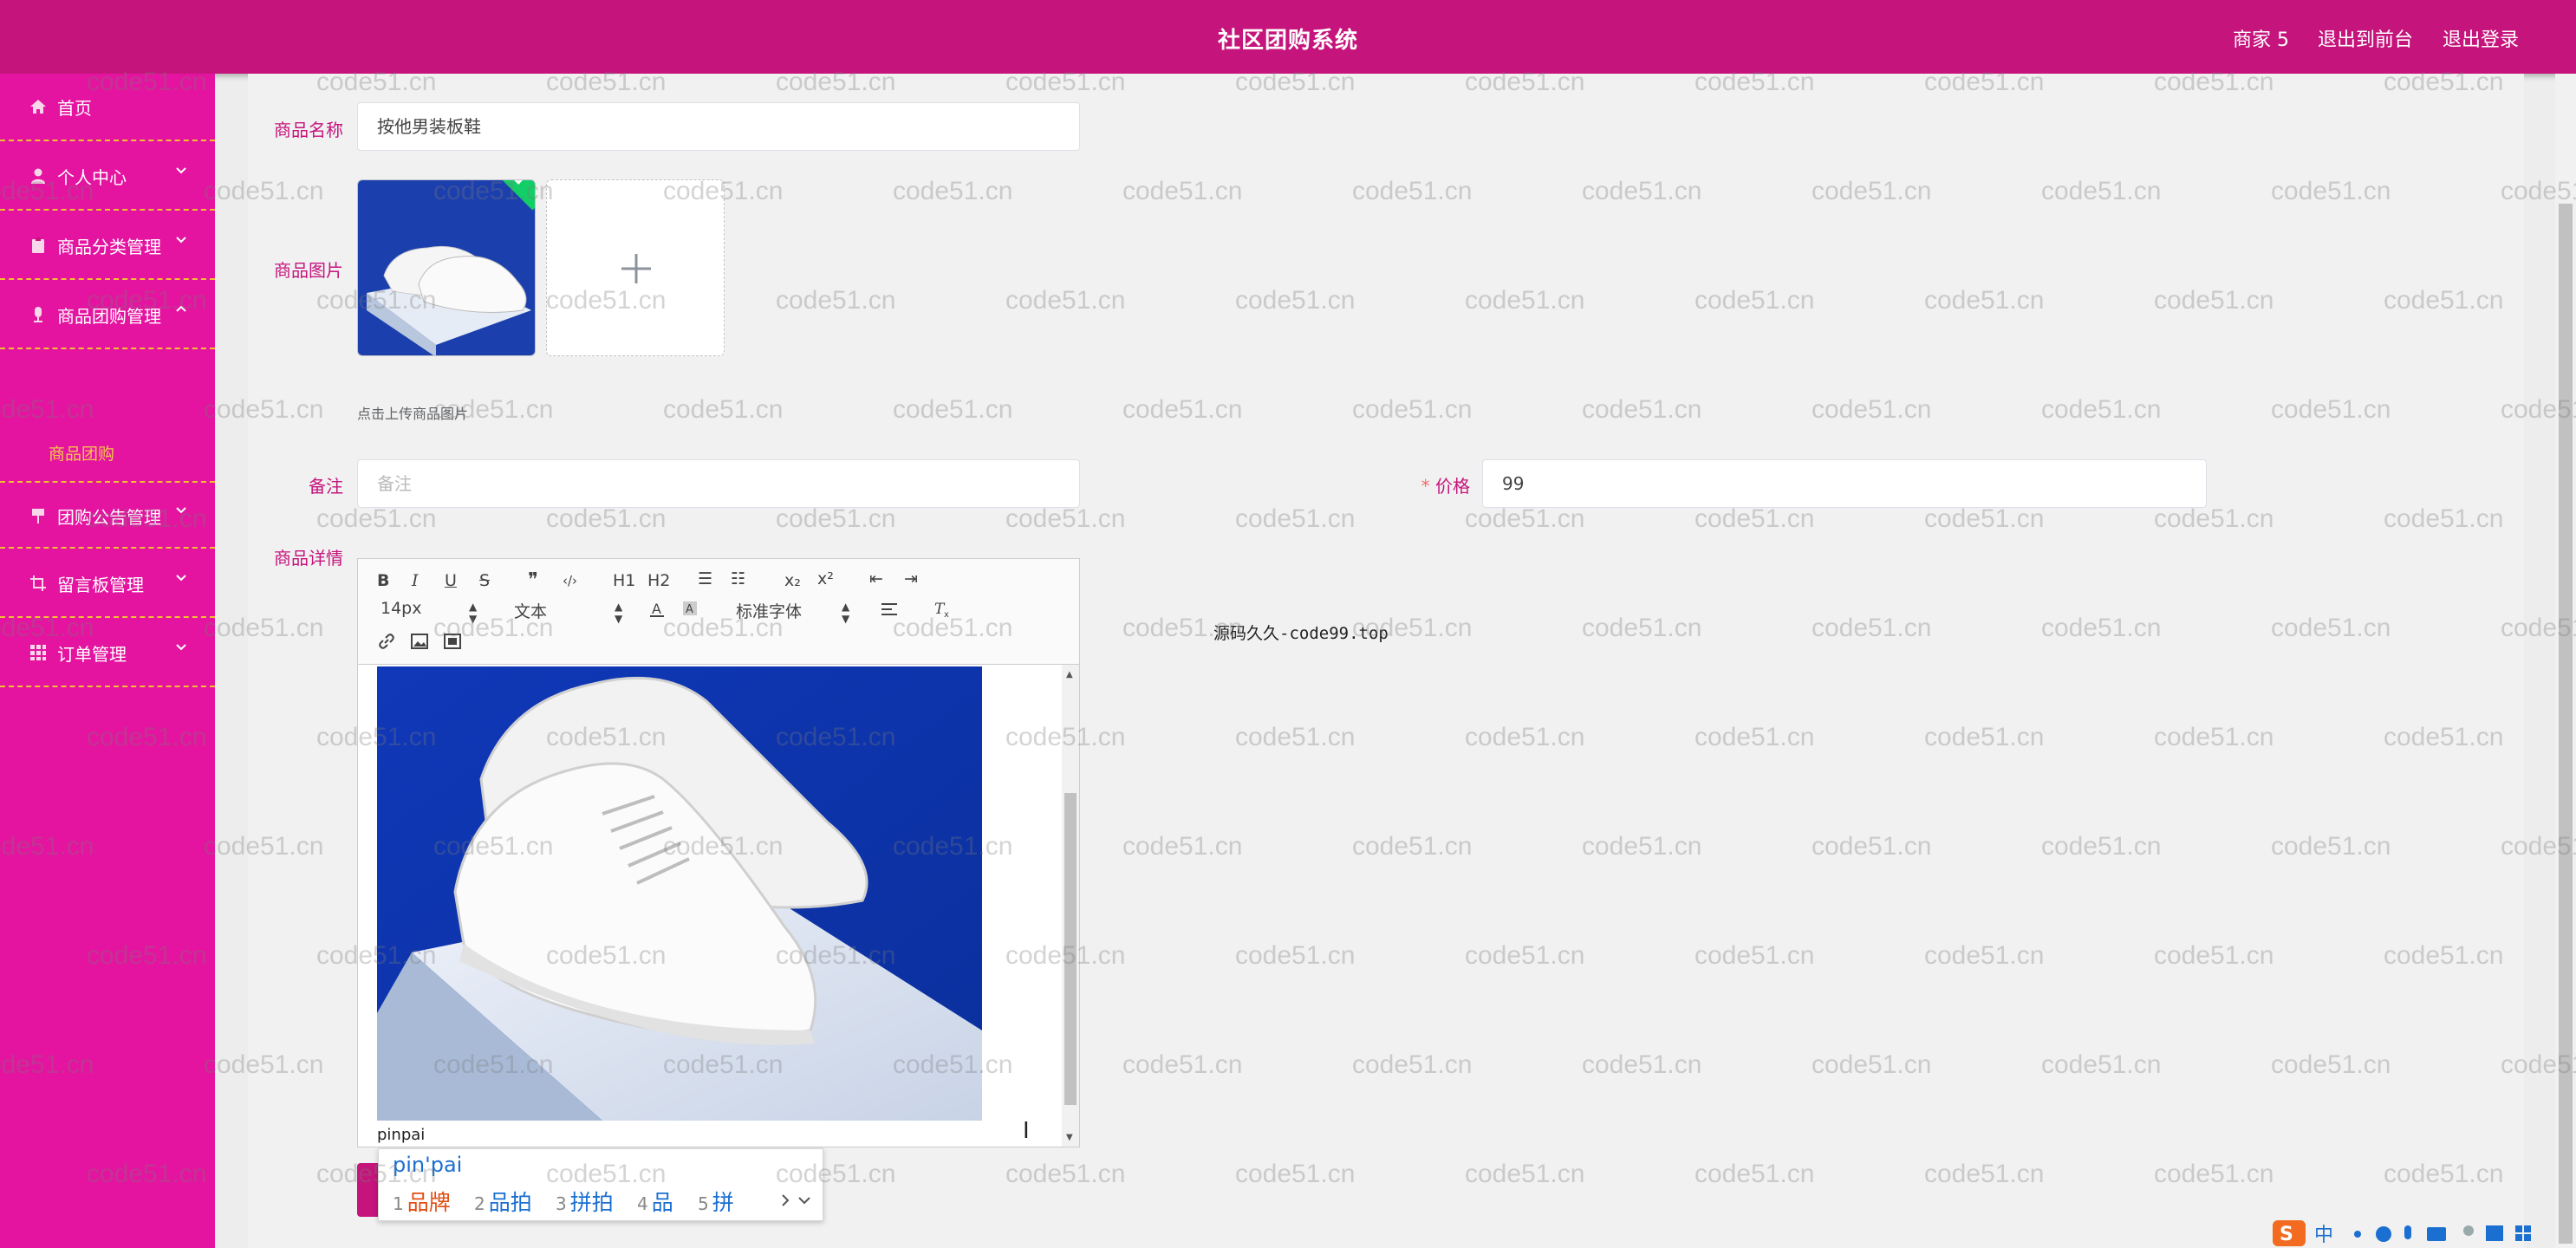 The height and width of the screenshot is (1248, 2576). I want to click on clear-format-icon: Tx, so click(943, 609).